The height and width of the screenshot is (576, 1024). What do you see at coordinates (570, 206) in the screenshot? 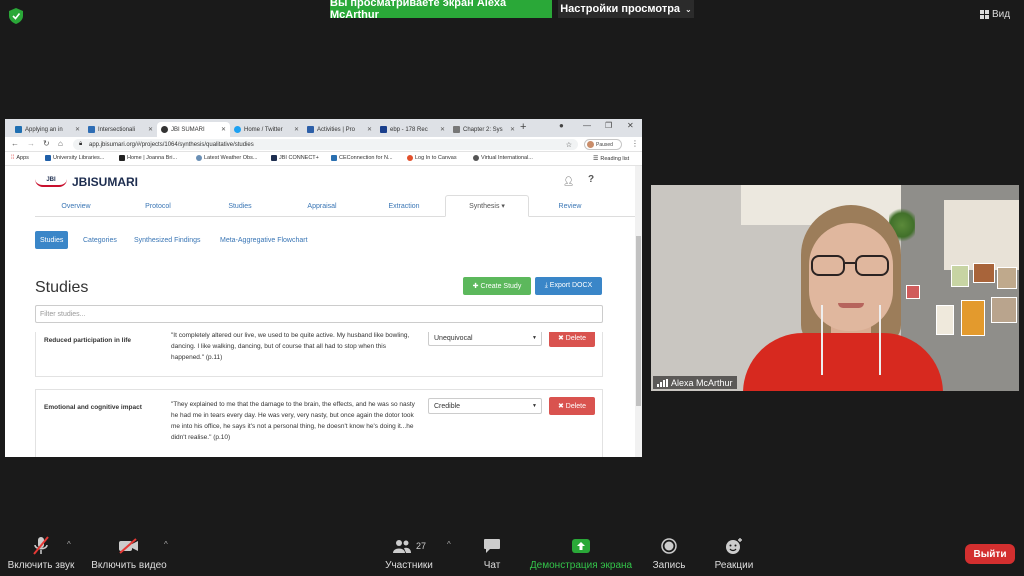
I see `tab-review: Review` at bounding box center [570, 206].